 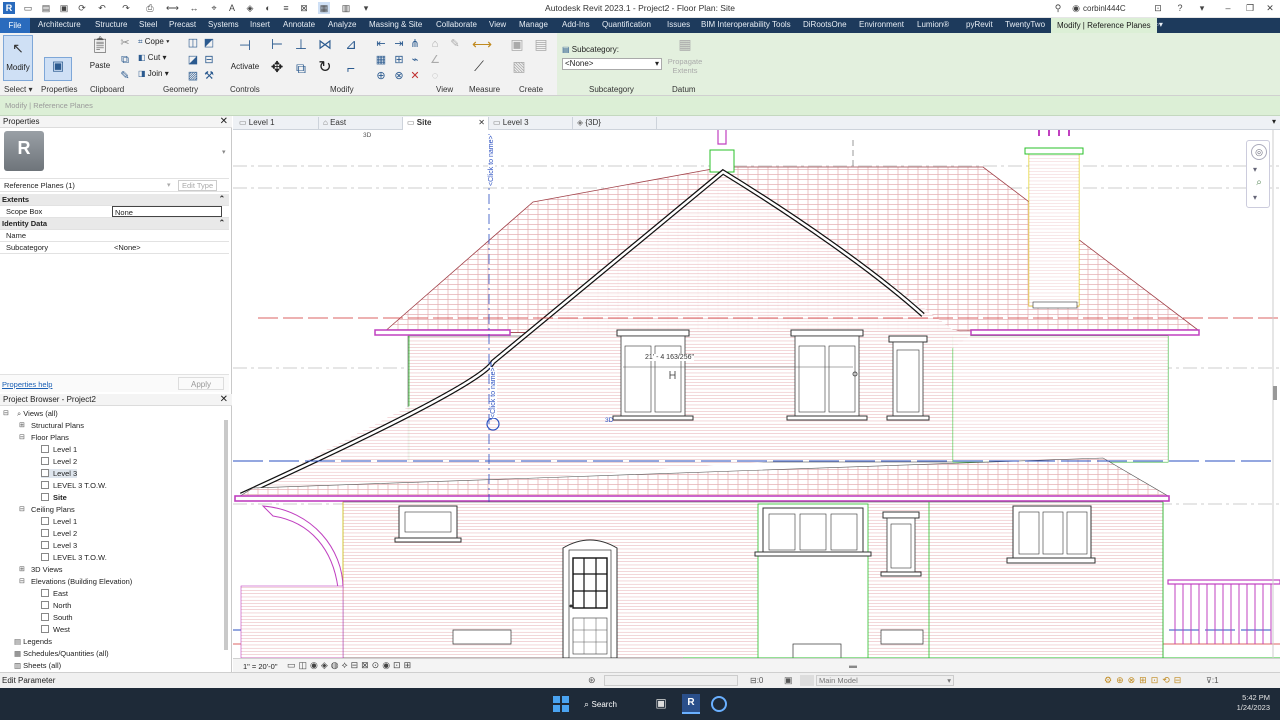 I want to click on tab-pyrevit: pyRevit, so click(x=979, y=24).